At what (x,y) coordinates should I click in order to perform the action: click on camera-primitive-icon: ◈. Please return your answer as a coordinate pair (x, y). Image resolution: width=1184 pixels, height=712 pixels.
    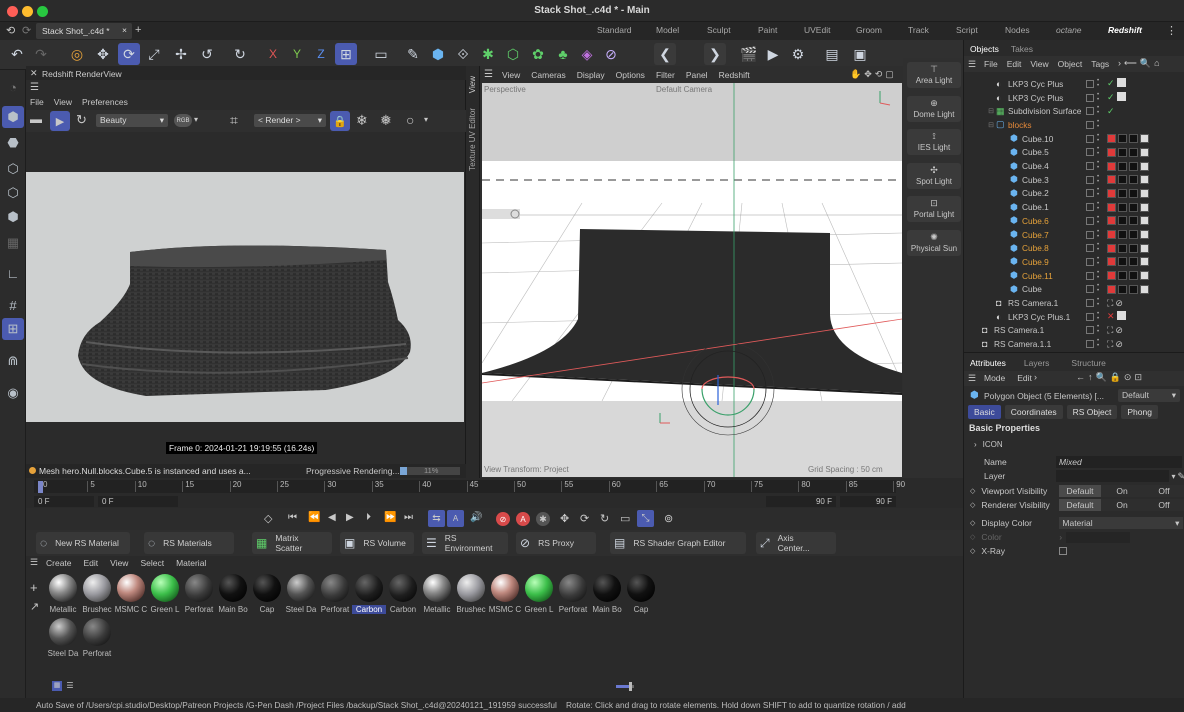
    Looking at the image, I should click on (587, 54).